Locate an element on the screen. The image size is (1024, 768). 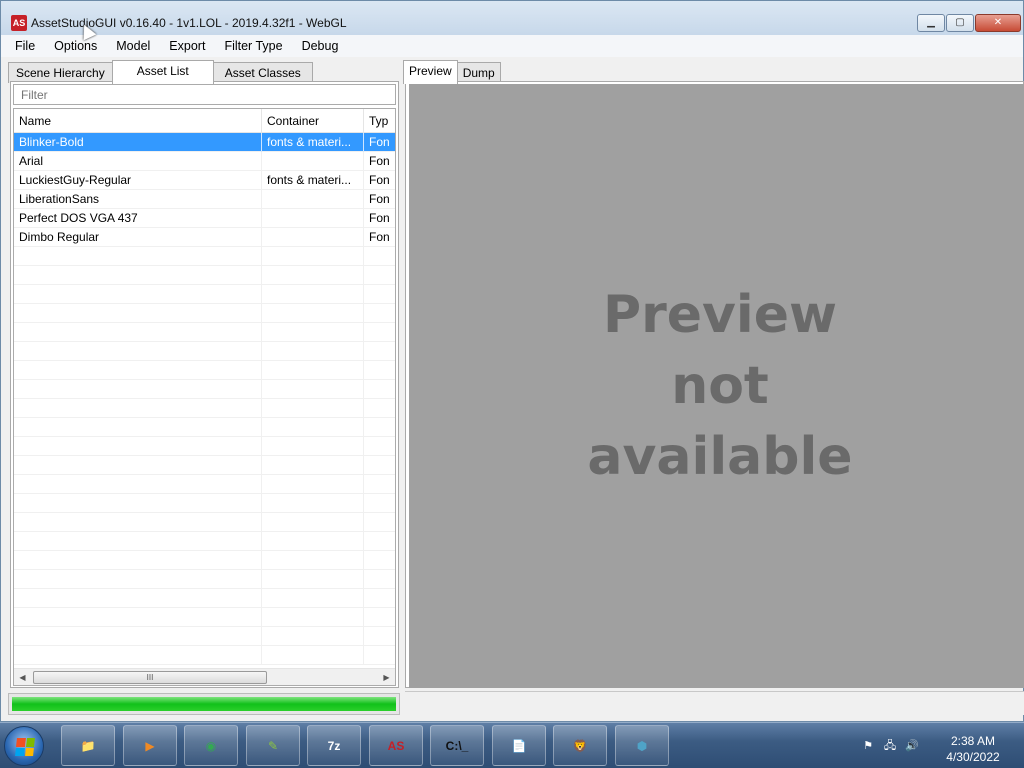
taskbar-notepad-button: 📄 is located at coordinates (519, 745).